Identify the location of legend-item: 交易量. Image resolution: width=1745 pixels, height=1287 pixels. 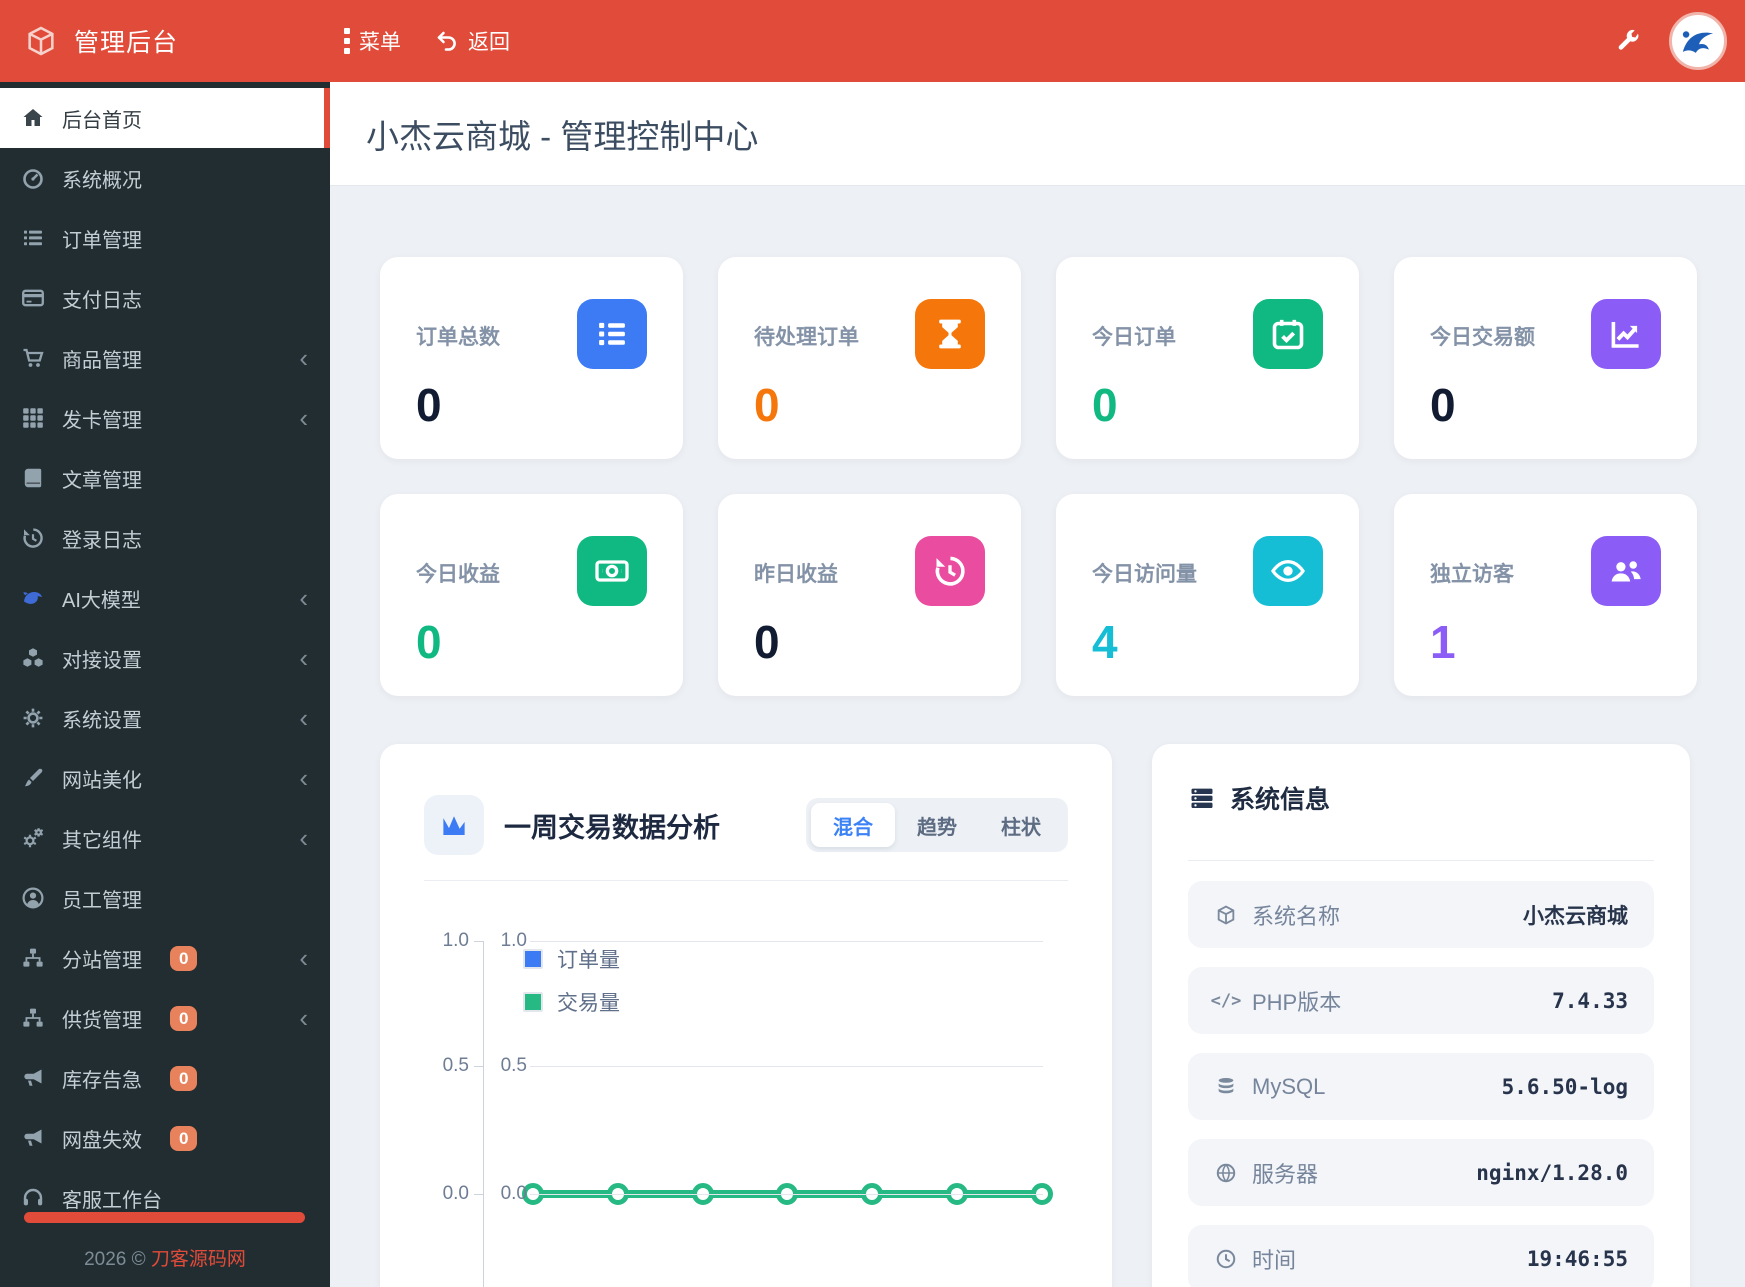
(571, 1002).